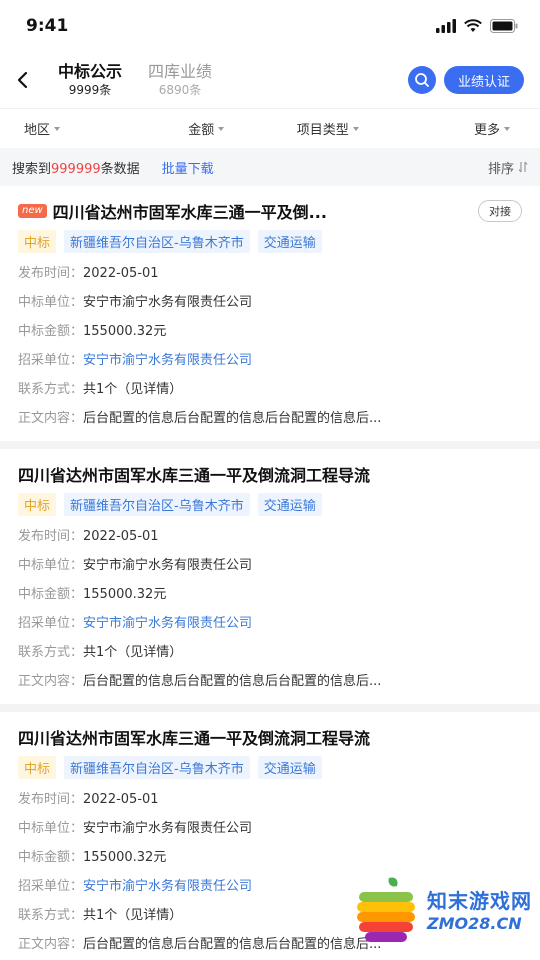 The height and width of the screenshot is (960, 540). Describe the element at coordinates (270, 80) in the screenshot. I see `nav-bar: 中标公示 9999条 四库业绩 6890条 业绩认证` at that location.